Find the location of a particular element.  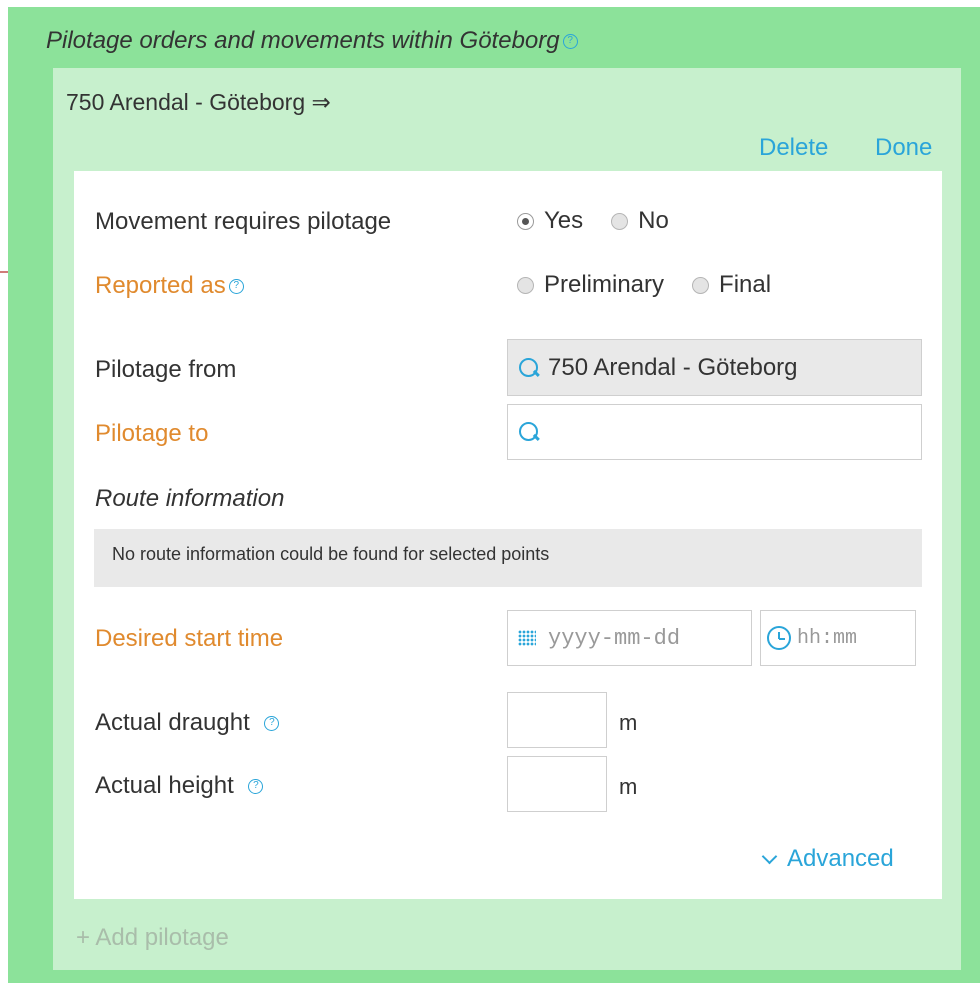

radio-checked-icon is located at coordinates (525, 221).